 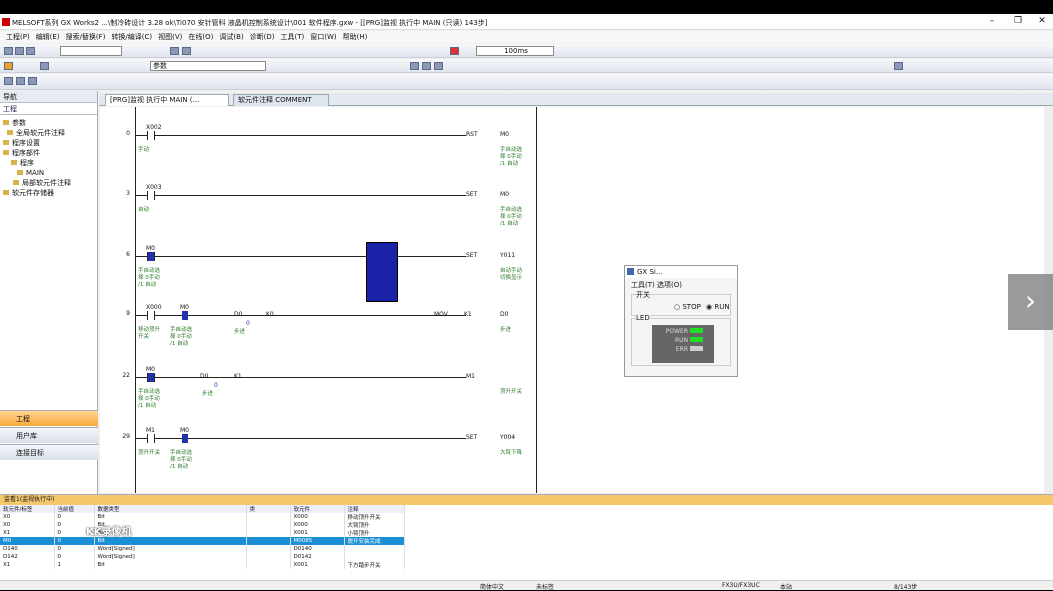 I want to click on nav-connection: 连接目标, so click(x=49, y=452).